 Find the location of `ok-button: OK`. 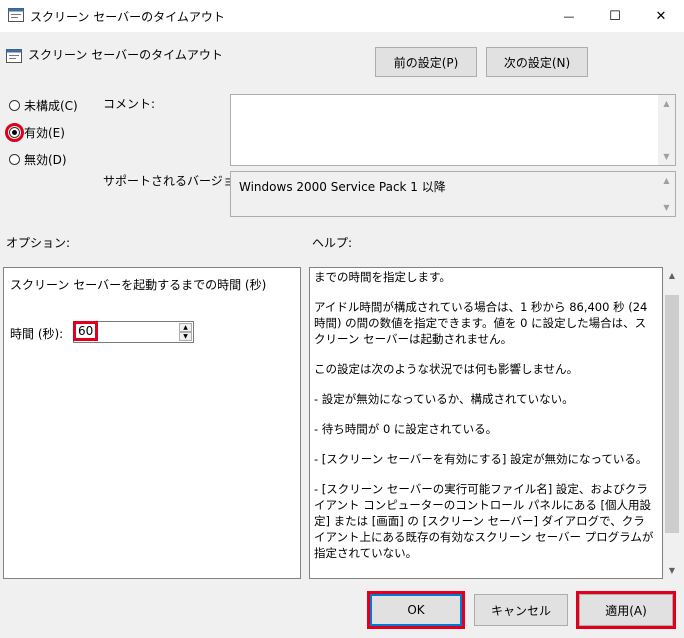

ok-button: OK is located at coordinates (416, 610).